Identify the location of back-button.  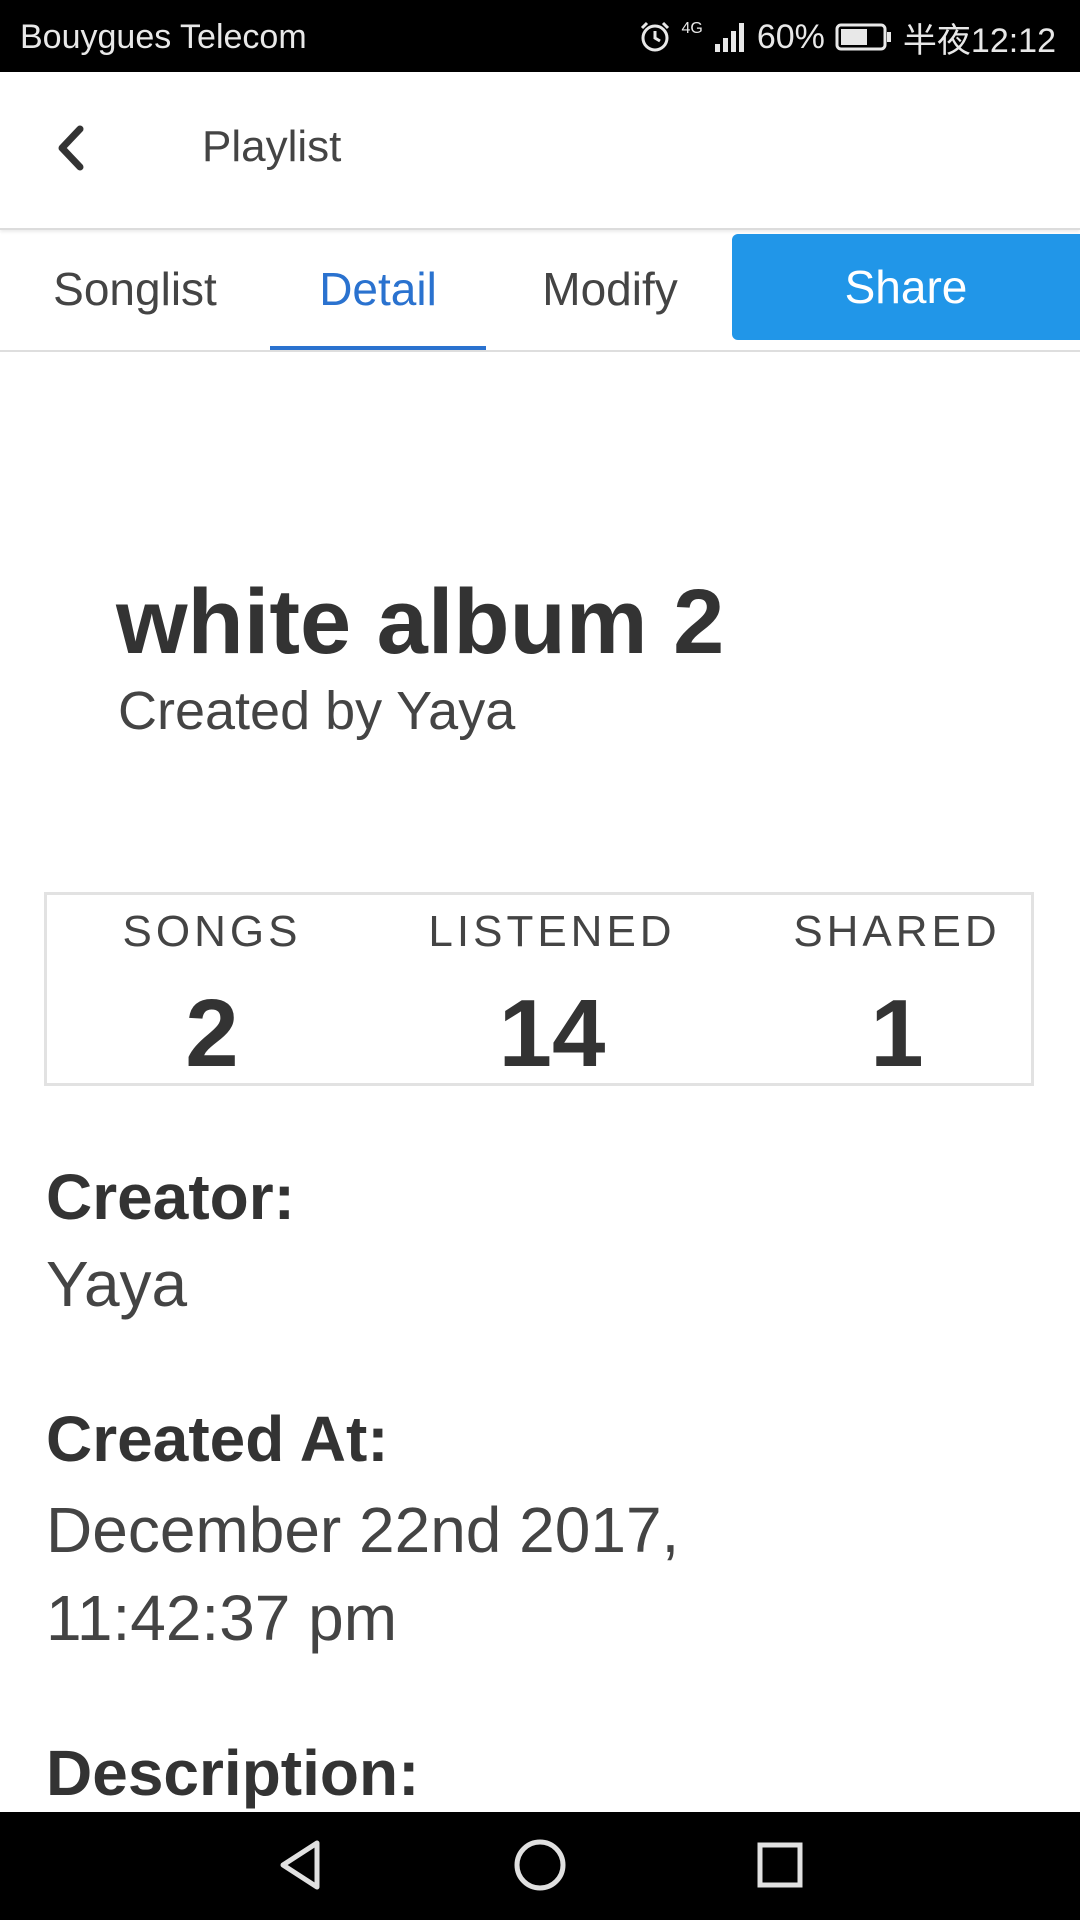
(70, 150).